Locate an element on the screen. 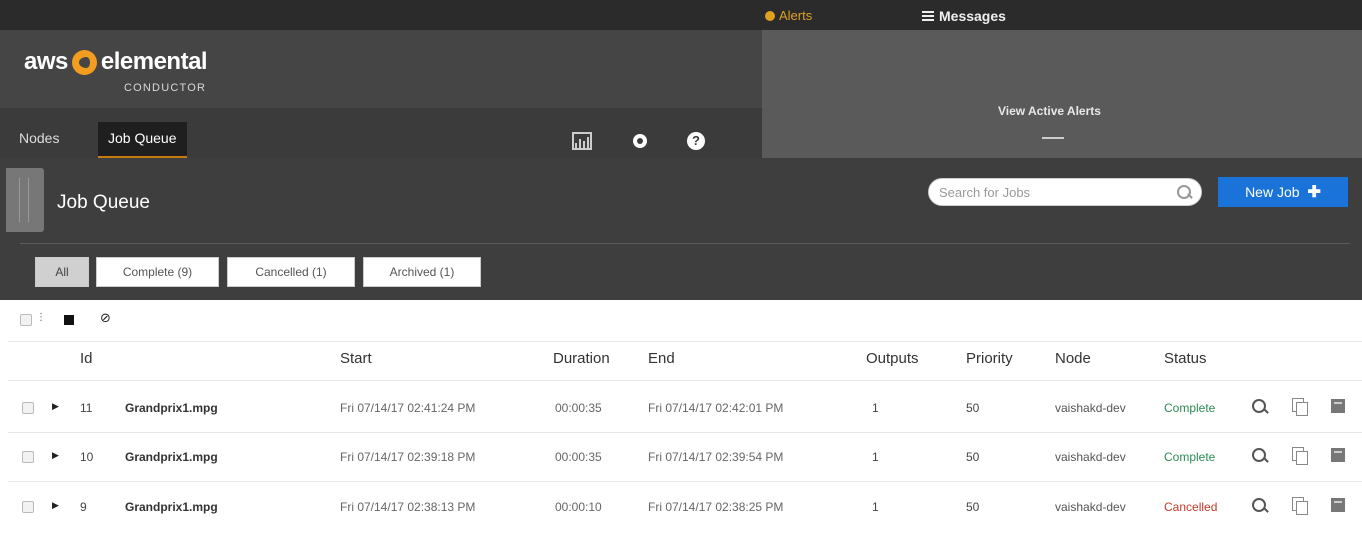 The image size is (1362, 533). select-menu-caret-icon: ⋮ is located at coordinates (41, 317).